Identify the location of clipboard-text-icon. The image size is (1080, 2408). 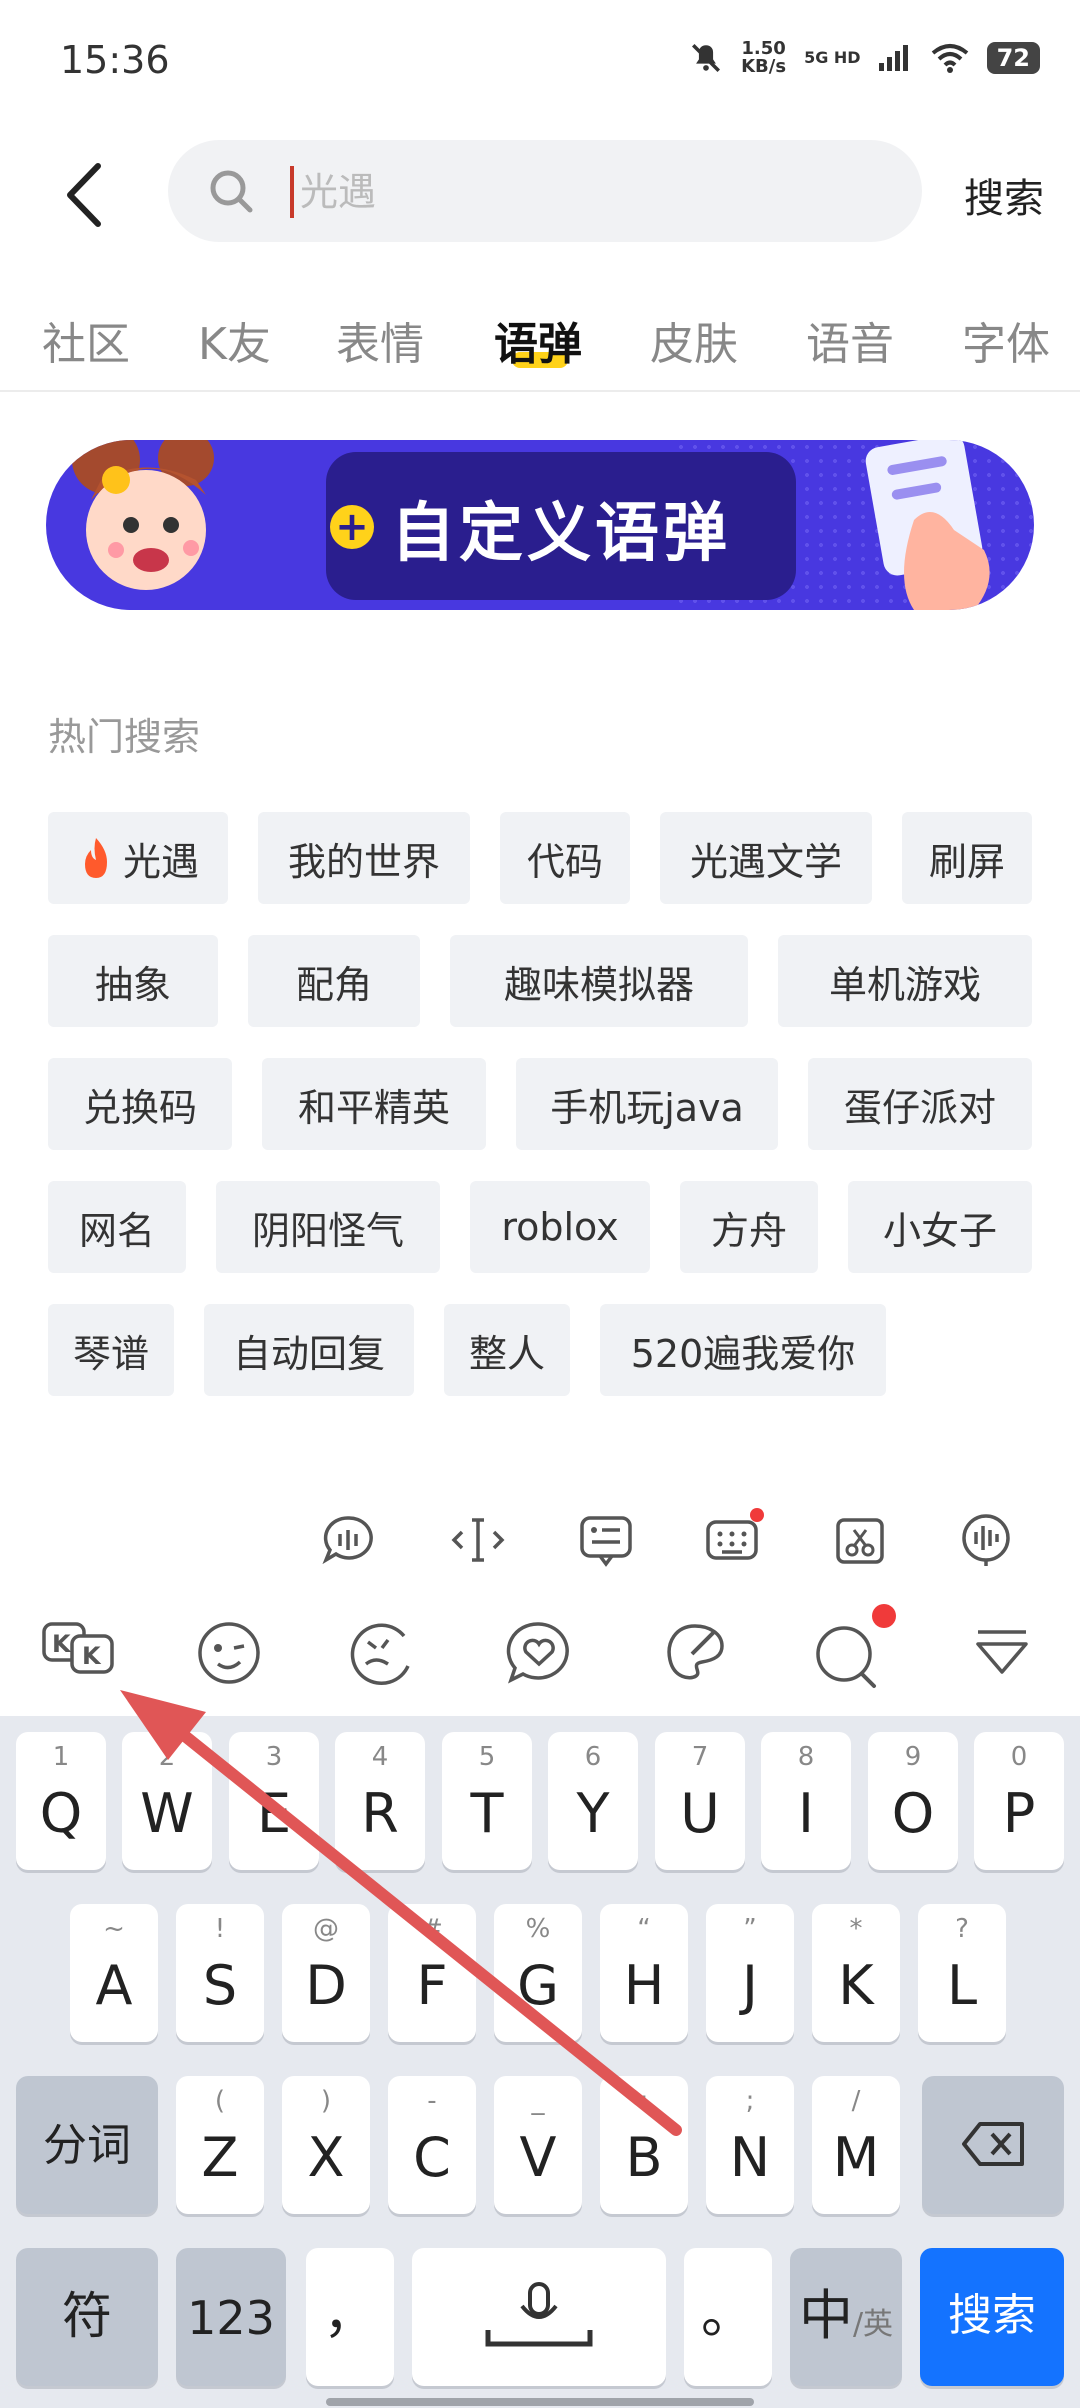
(606, 1540).